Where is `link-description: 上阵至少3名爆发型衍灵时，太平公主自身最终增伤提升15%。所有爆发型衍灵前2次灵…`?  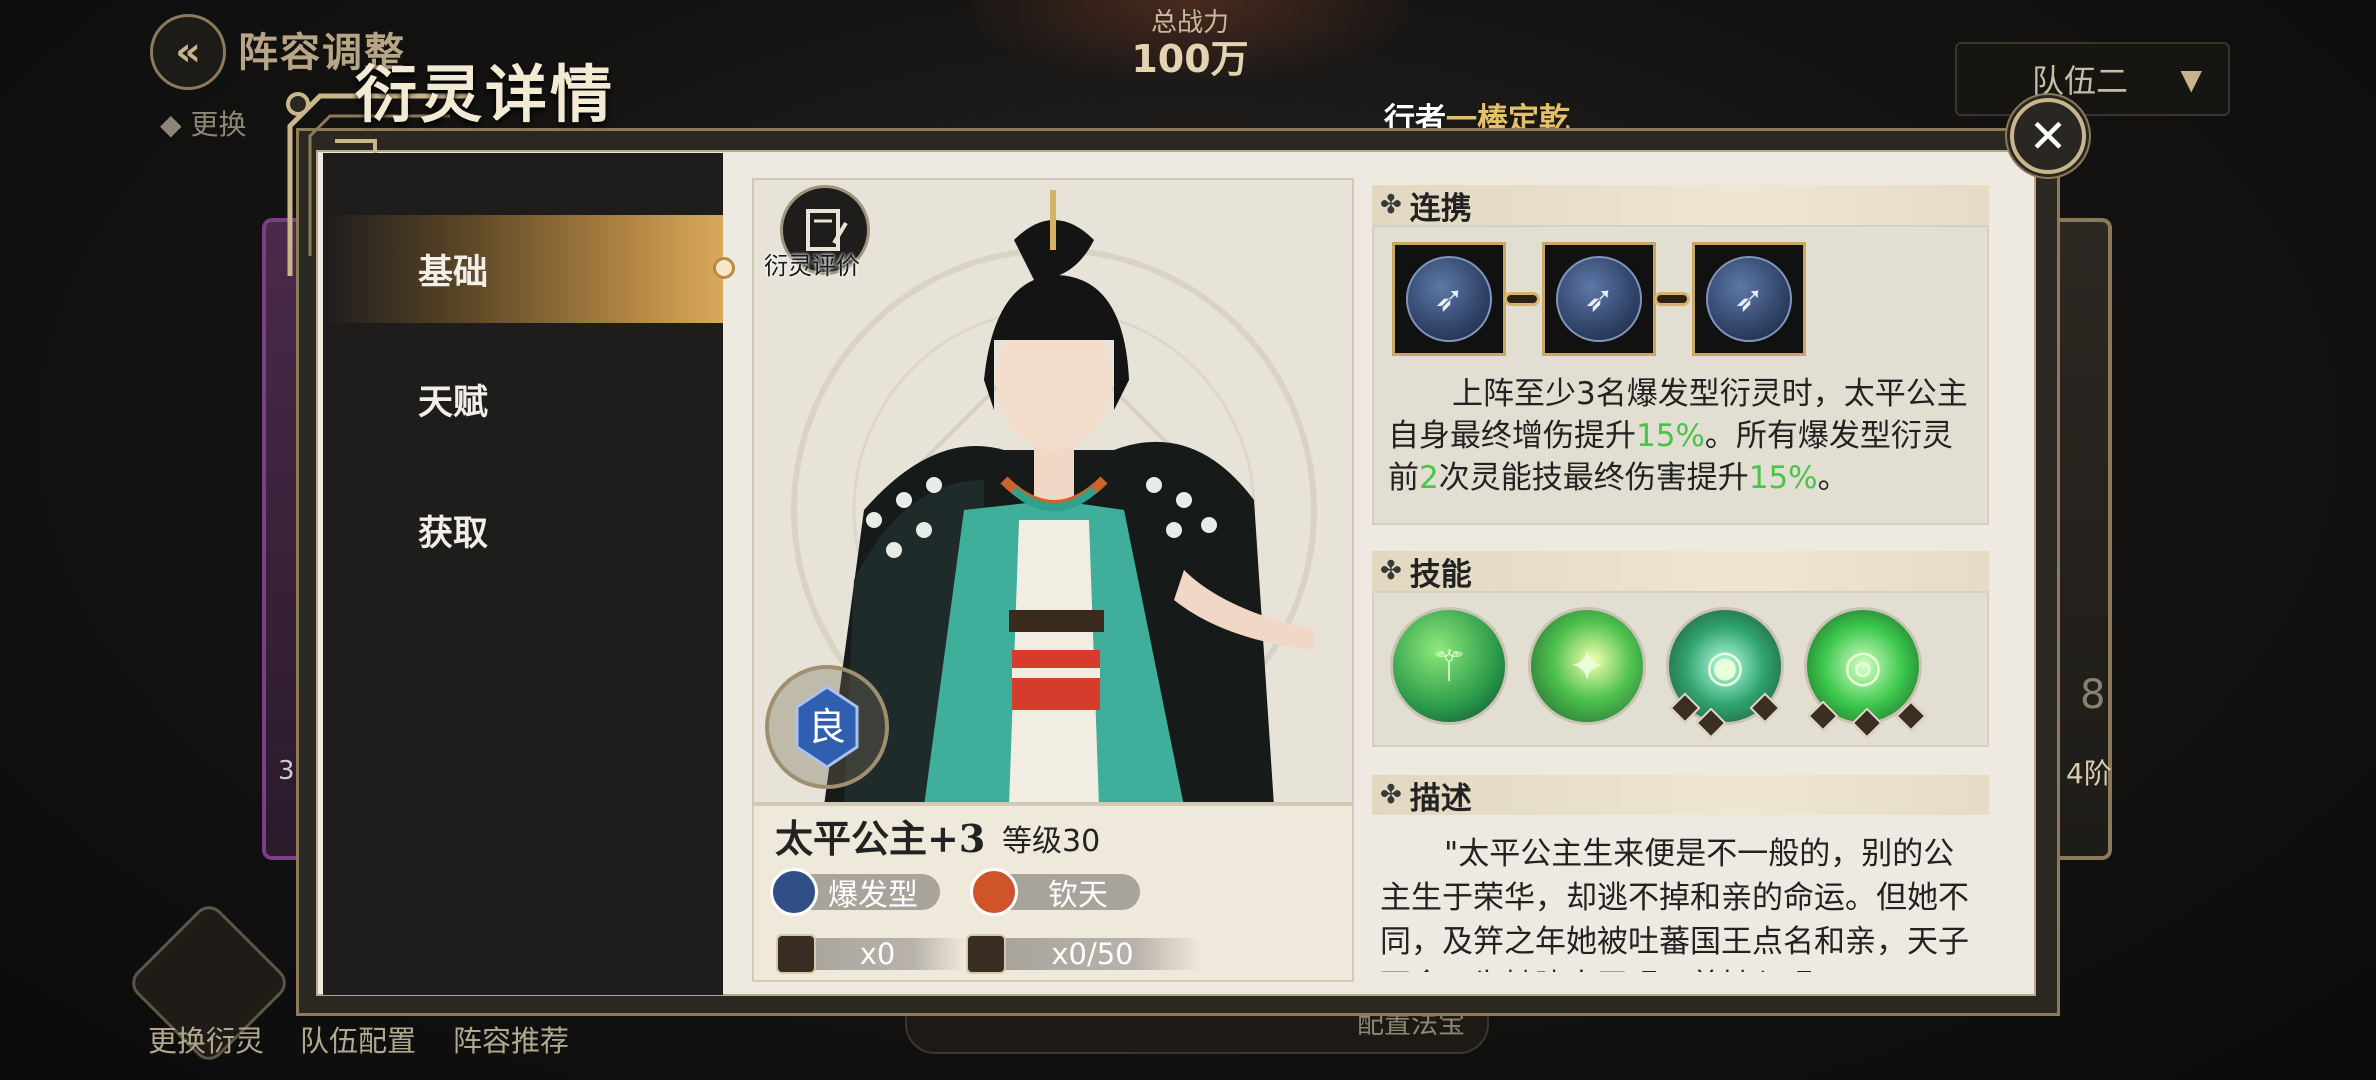
link-description: 上阵至少3名爆发型衍灵时，太平公主自身最终增伤提升15%。所有爆发型衍灵前2次灵… is located at coordinates (1678, 436).